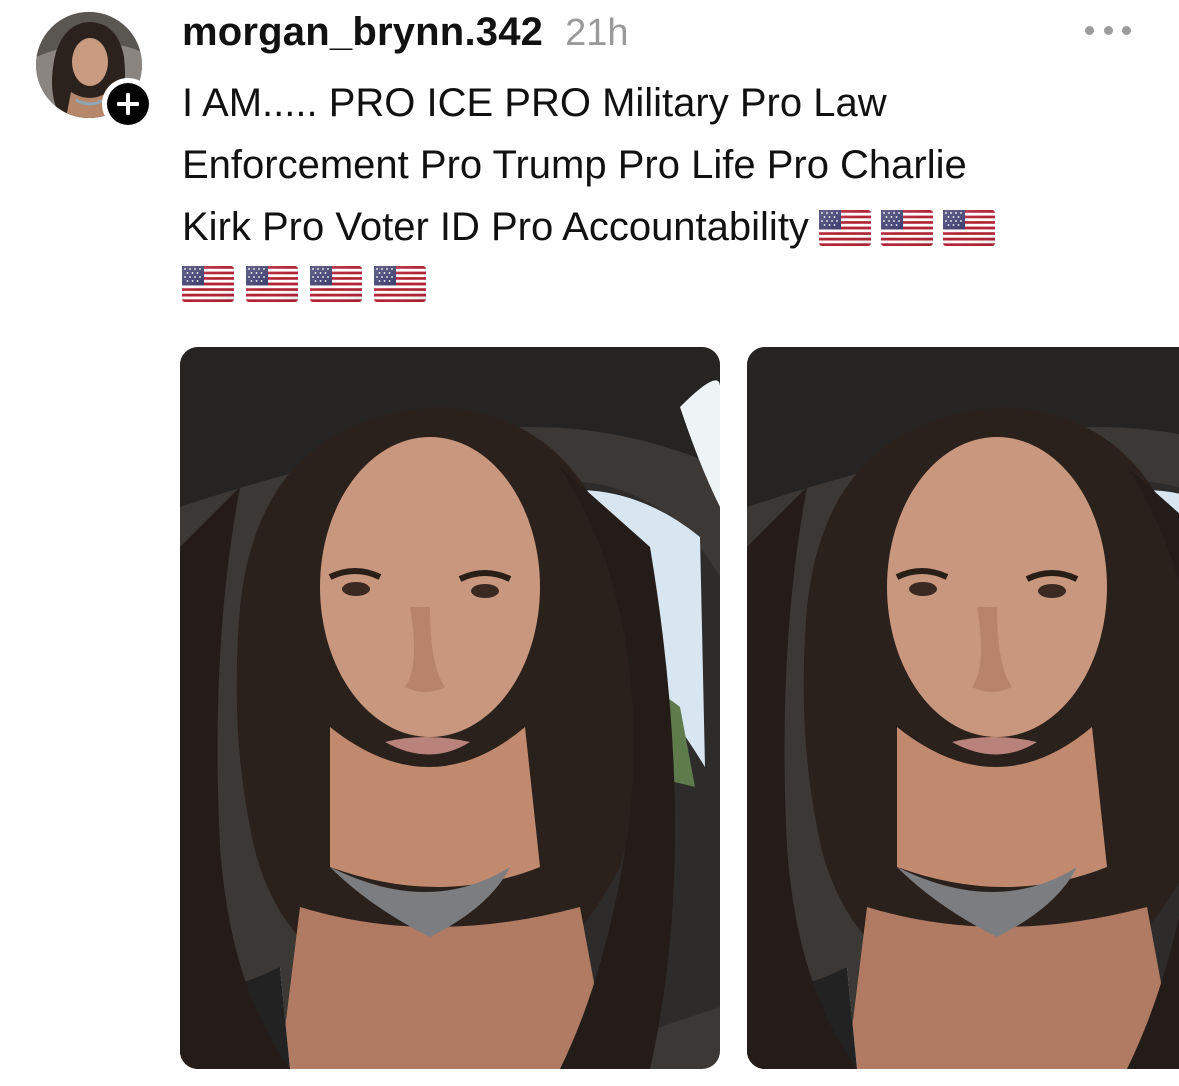 The height and width of the screenshot is (1086, 1179). What do you see at coordinates (362, 32) in the screenshot?
I see `username-link: morgan_brynn.342` at bounding box center [362, 32].